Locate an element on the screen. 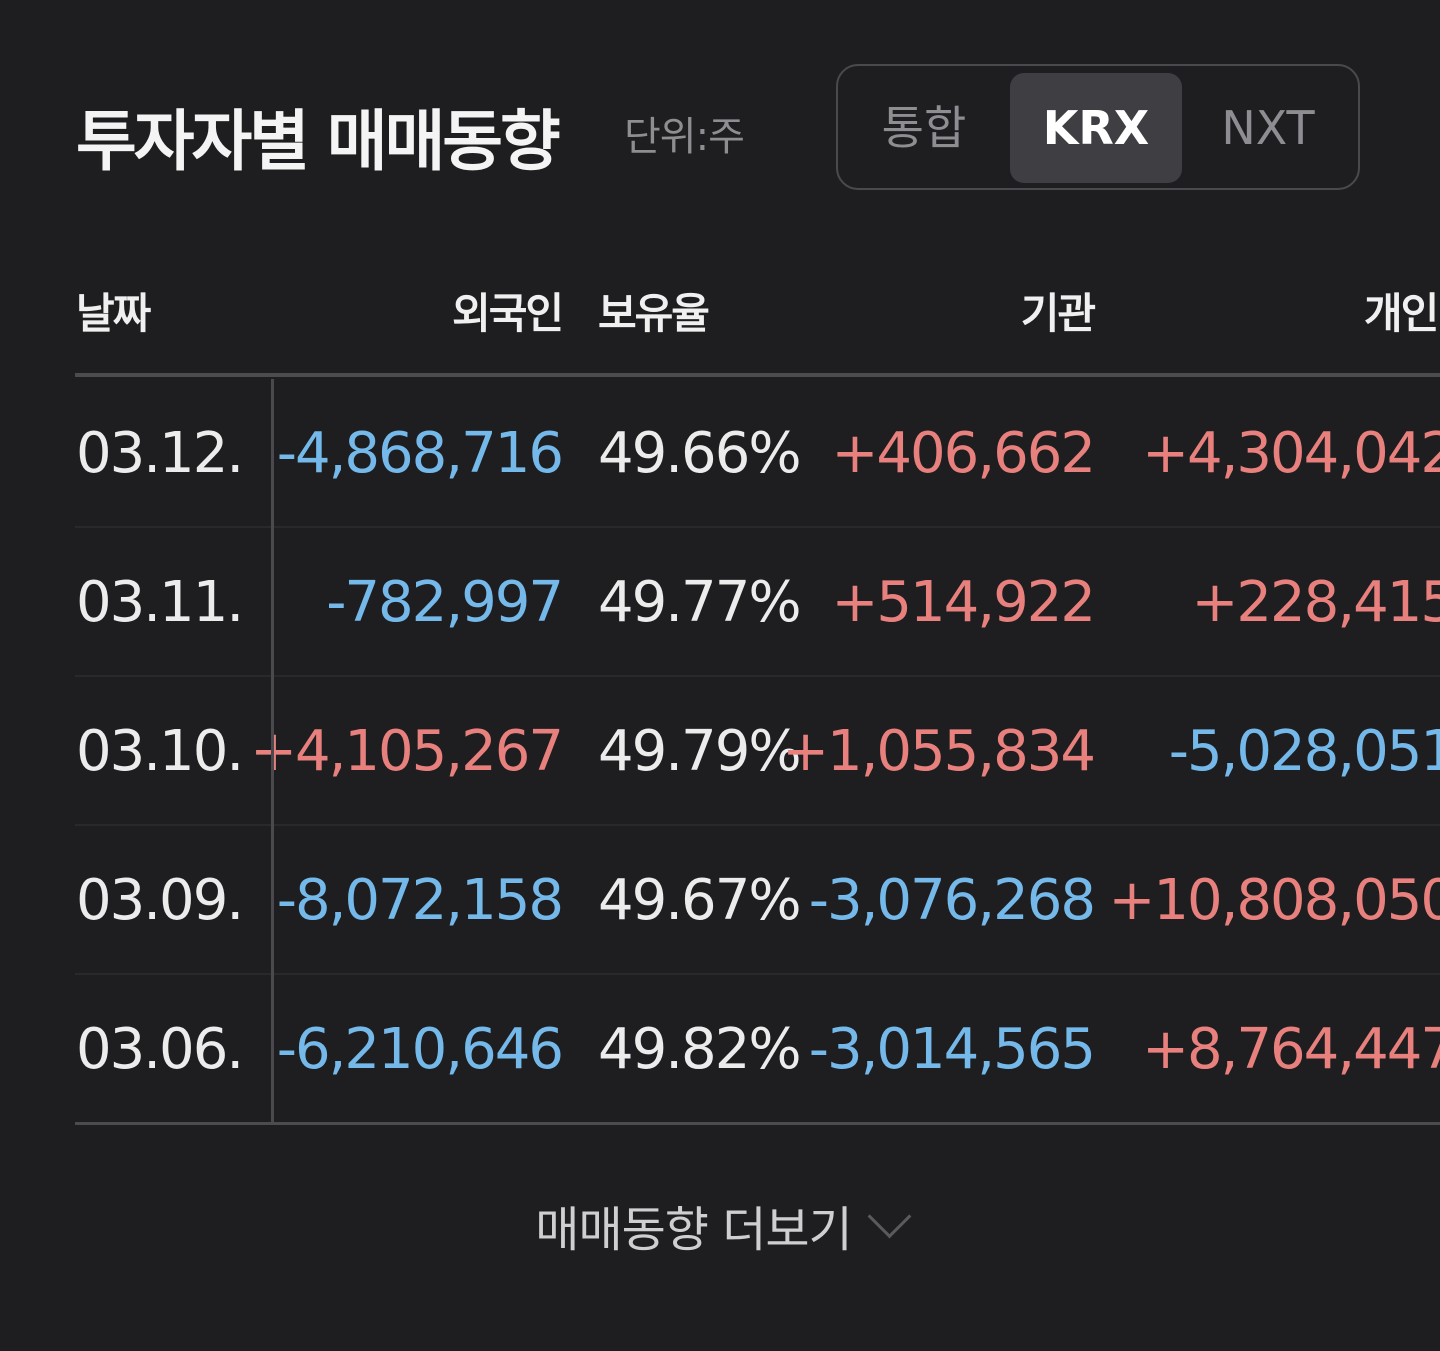 The width and height of the screenshot is (1440, 1351). cell-institution: +514,922 is located at coordinates (963, 602).